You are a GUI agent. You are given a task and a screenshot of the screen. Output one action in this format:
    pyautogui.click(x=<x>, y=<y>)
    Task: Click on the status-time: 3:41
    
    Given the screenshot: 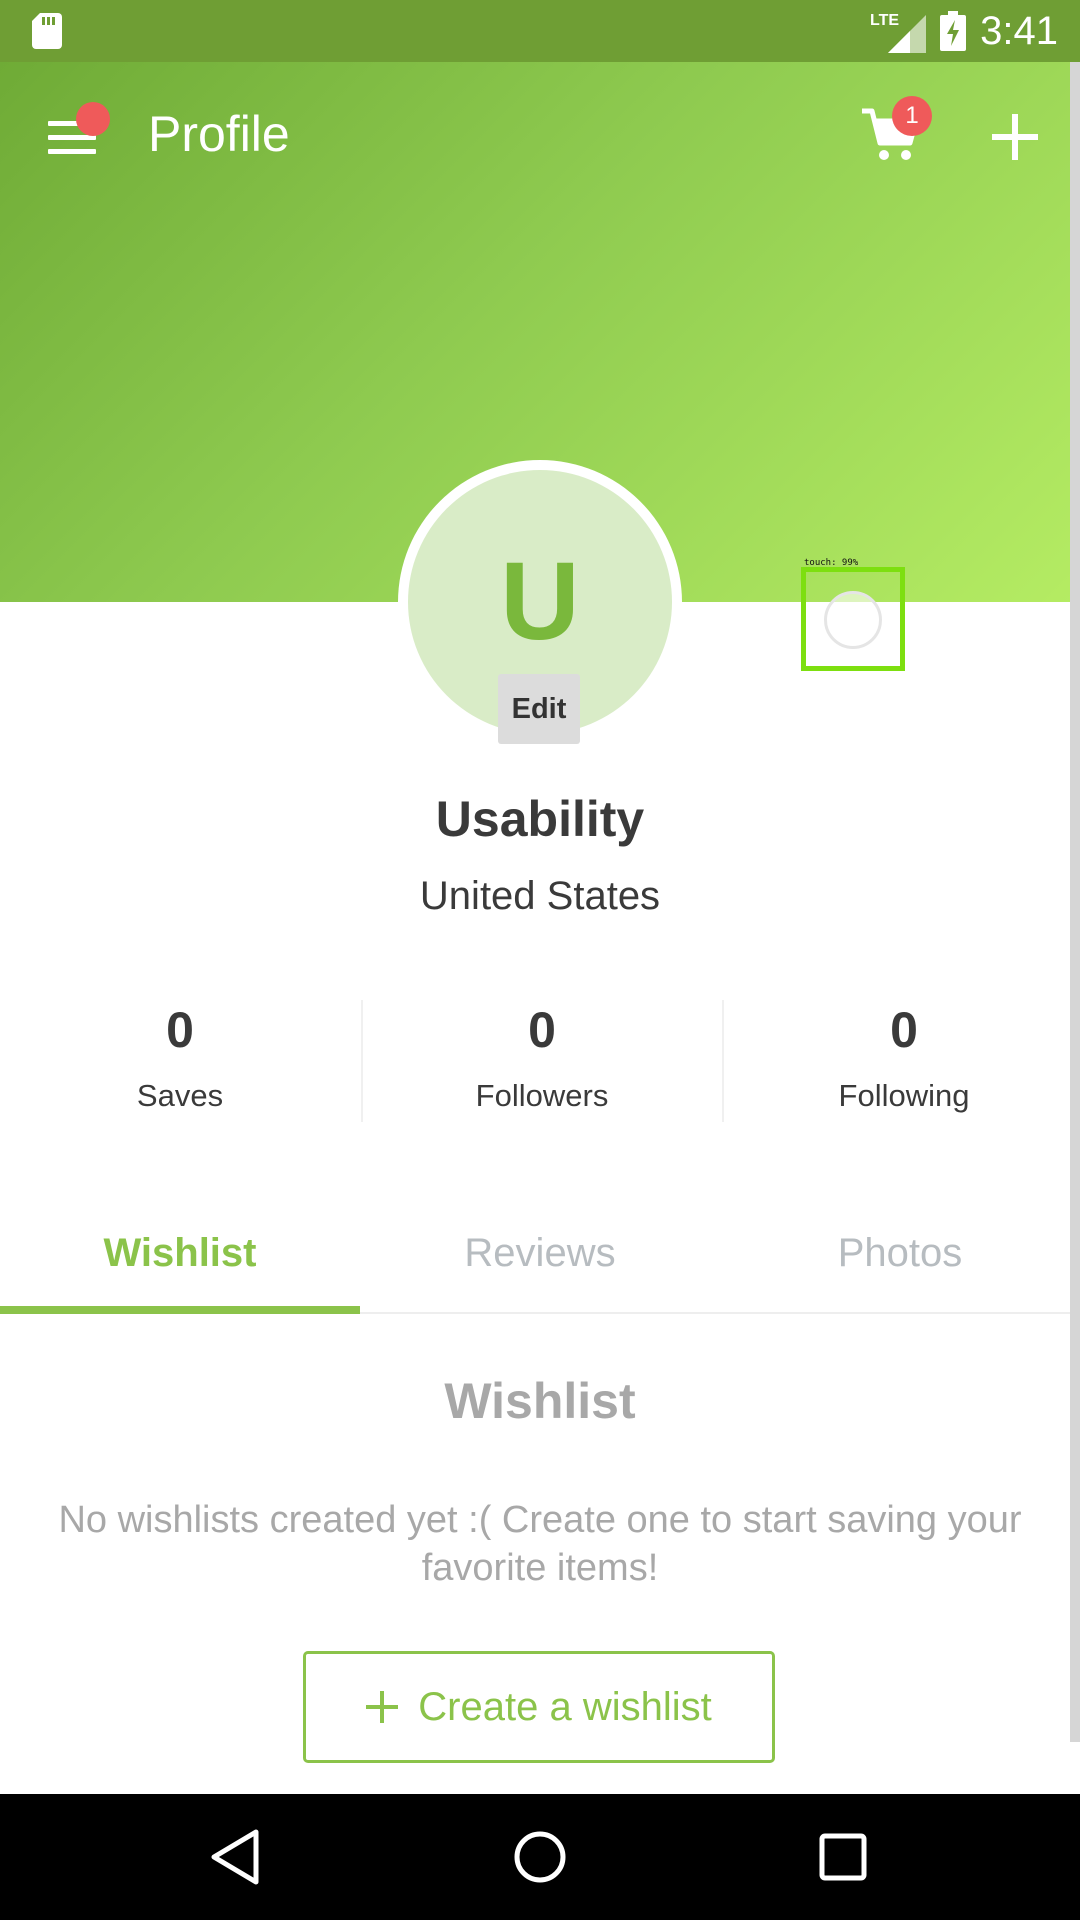 What is the action you would take?
    pyautogui.click(x=1019, y=30)
    